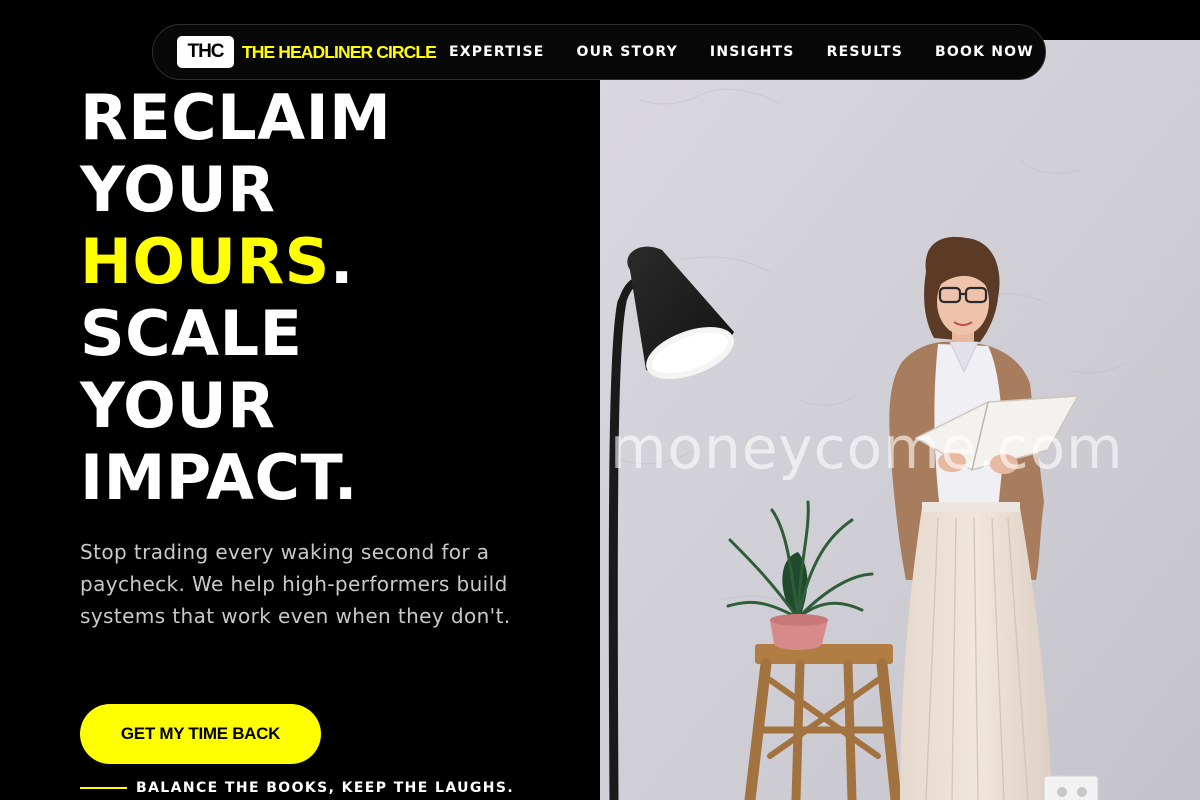 This screenshot has width=1200, height=800. I want to click on nav-link-our-story: OUR STORY, so click(627, 52).